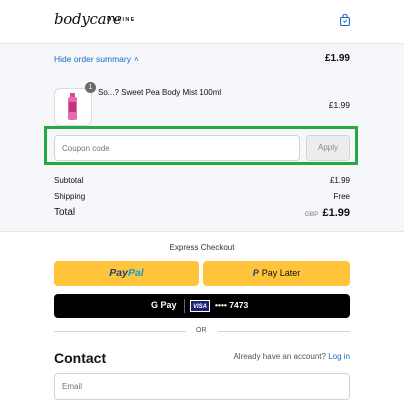 This screenshot has width=404, height=404. Describe the element at coordinates (121, 20) in the screenshot. I see `brand-sub: ONLINE` at that location.